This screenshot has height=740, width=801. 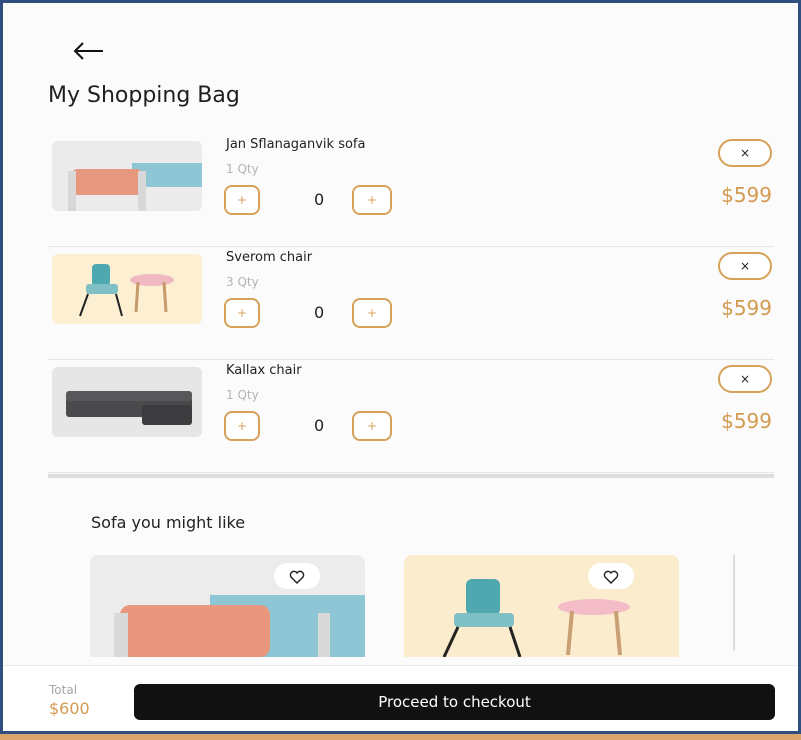 I want to click on cart-item: Kallax chair 1 Qty + 0 + × $599, so click(x=411, y=416).